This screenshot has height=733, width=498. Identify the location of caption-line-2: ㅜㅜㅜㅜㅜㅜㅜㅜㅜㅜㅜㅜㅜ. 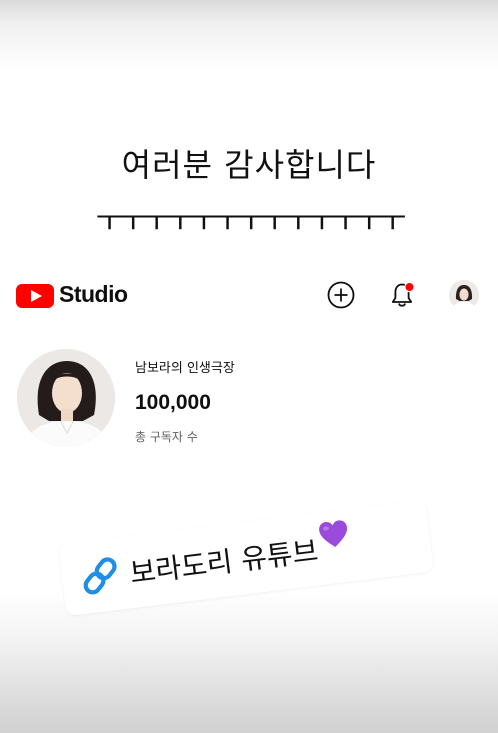
(251, 221).